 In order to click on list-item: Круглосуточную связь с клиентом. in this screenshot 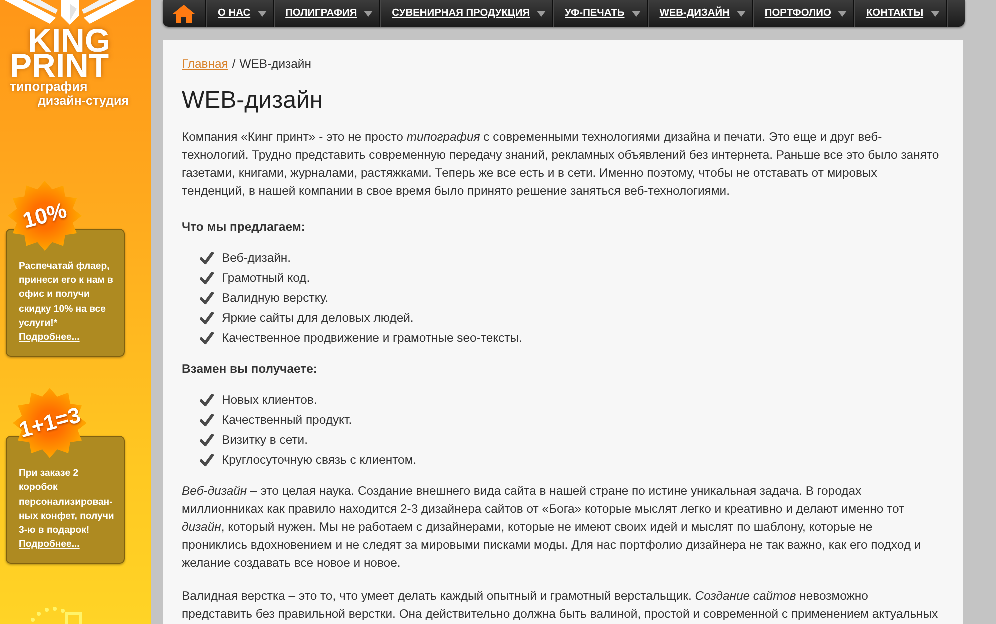, I will do `click(319, 460)`.